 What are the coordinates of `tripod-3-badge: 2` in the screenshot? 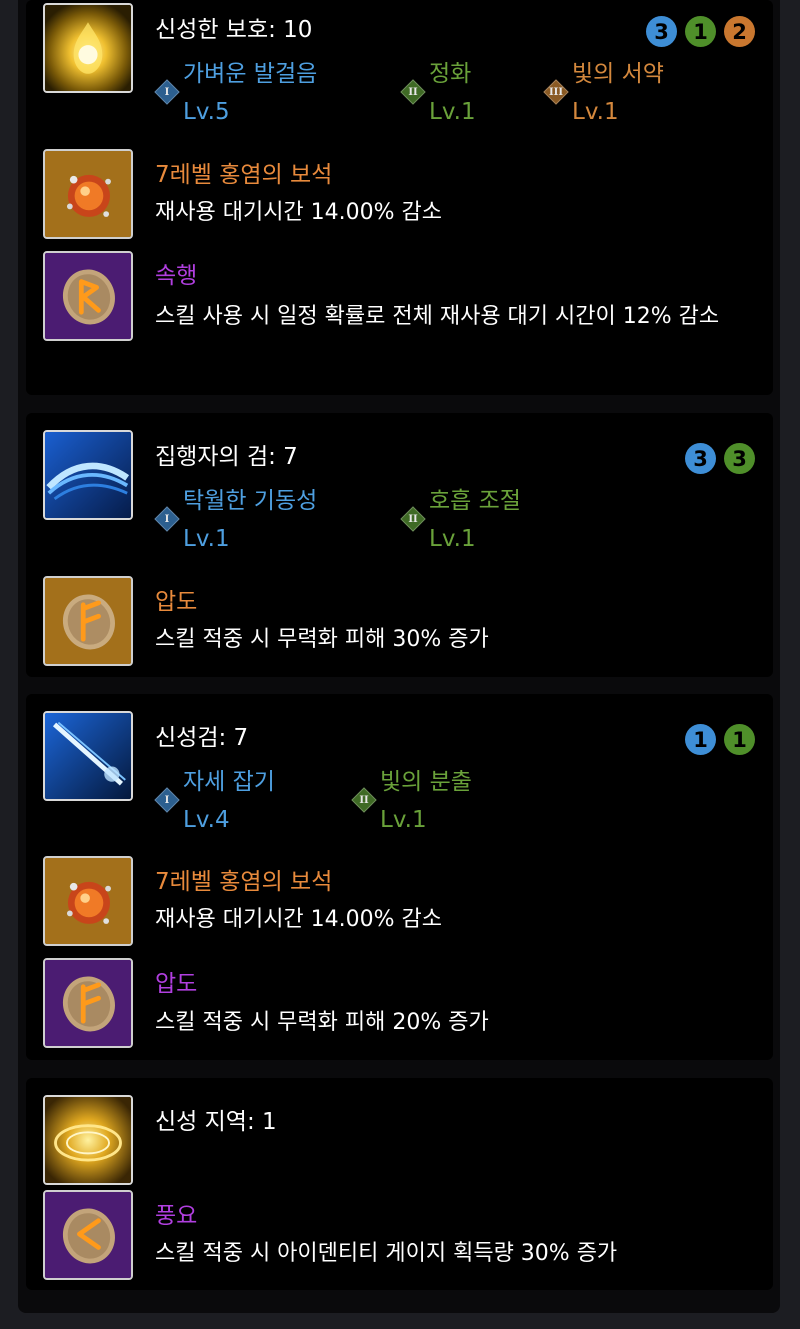 It's located at (739, 31).